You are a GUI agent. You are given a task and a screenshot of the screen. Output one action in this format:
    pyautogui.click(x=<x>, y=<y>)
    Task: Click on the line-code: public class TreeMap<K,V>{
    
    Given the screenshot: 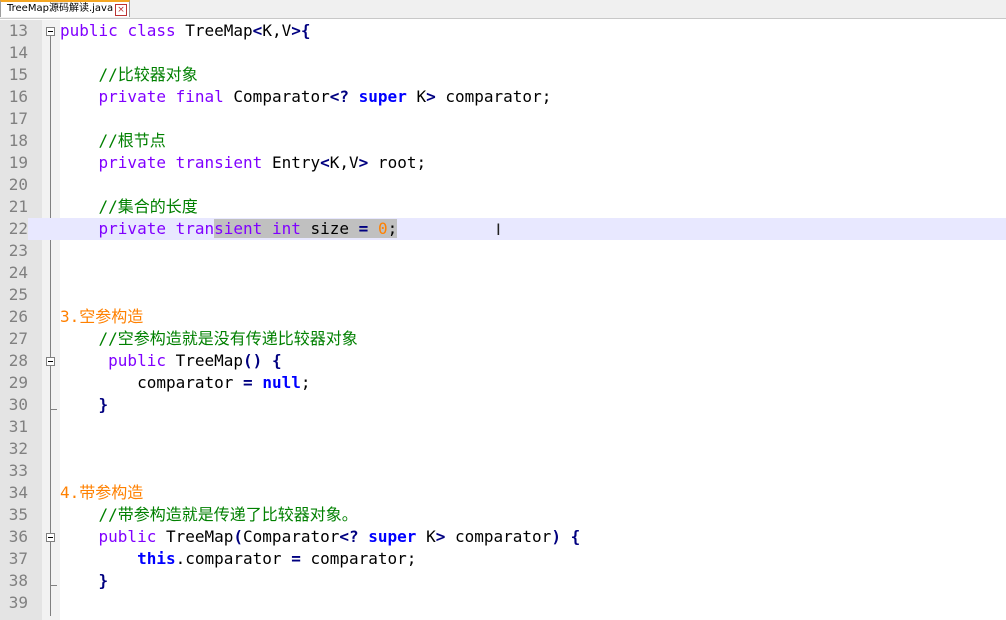 What is the action you would take?
    pyautogui.click(x=185, y=31)
    